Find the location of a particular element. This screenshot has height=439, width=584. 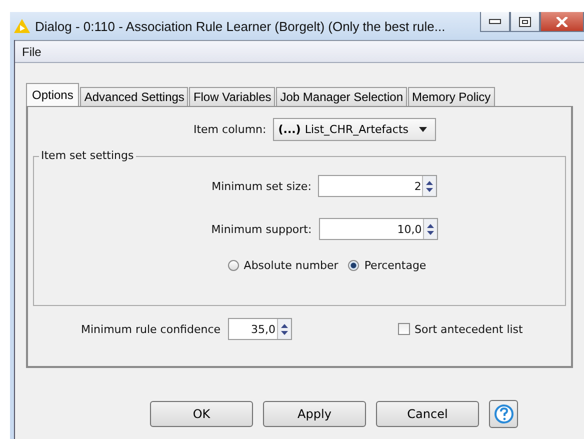

checkbox is located at coordinates (404, 329).